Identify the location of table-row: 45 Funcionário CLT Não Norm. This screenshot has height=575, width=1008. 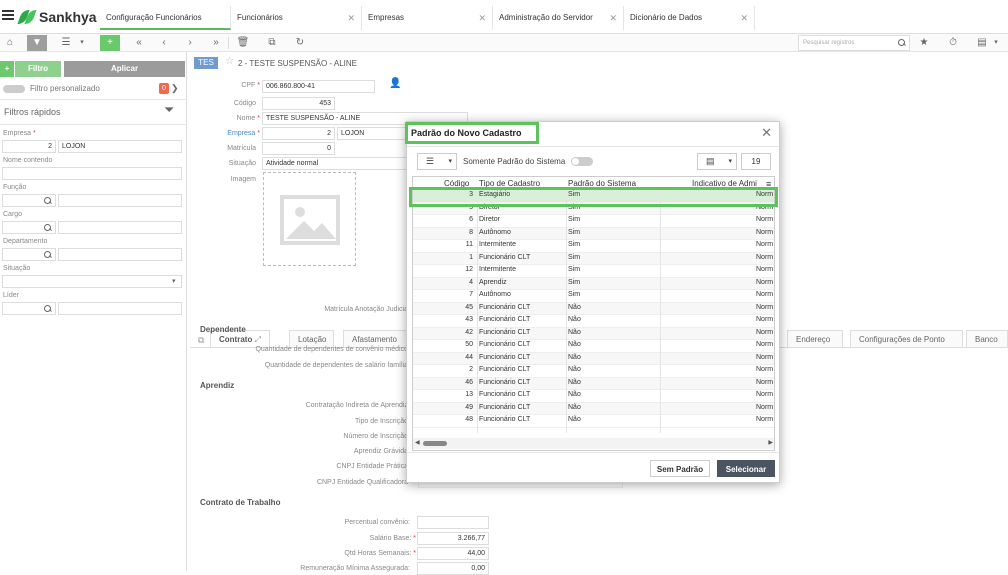
(593, 308).